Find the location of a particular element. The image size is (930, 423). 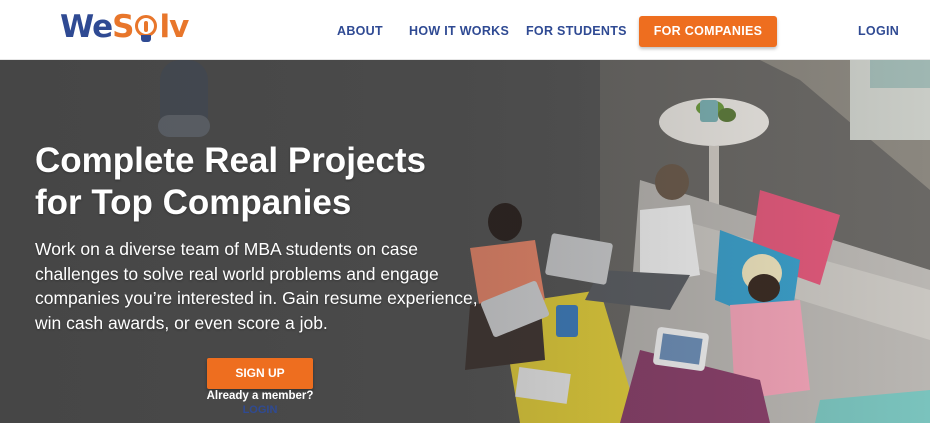

lightbulb-icon is located at coordinates (146, 27).